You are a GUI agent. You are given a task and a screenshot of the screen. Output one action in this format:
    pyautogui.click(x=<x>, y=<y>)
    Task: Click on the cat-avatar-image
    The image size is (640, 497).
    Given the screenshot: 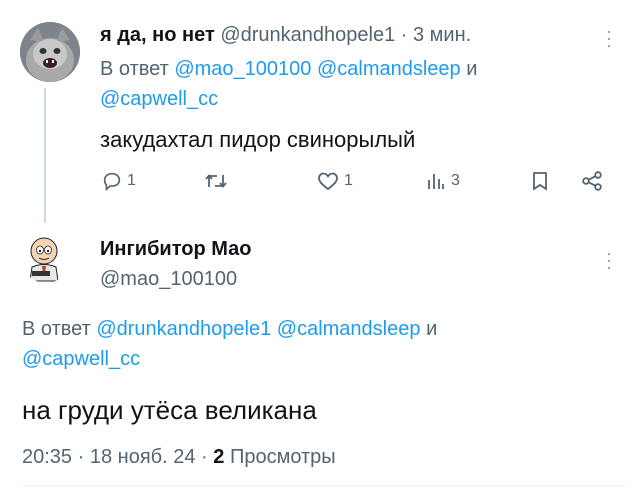 What is the action you would take?
    pyautogui.click(x=50, y=52)
    